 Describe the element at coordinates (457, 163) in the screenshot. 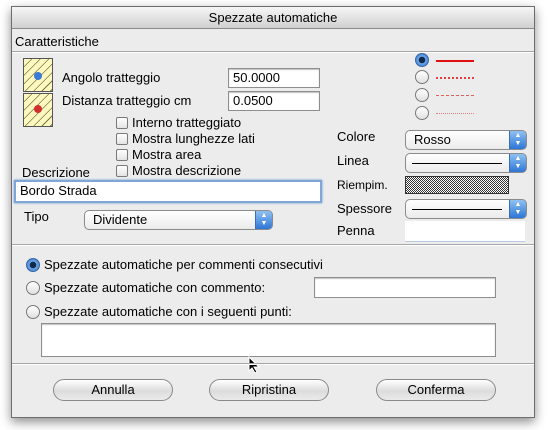

I see `line-preview` at that location.